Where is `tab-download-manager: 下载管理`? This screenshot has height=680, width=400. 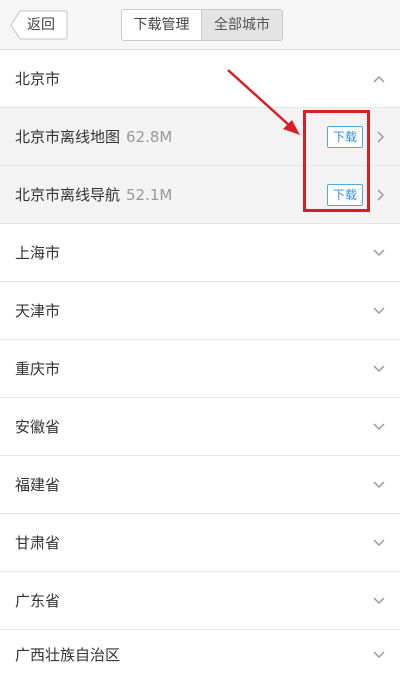 tab-download-manager: 下载管理 is located at coordinates (162, 25).